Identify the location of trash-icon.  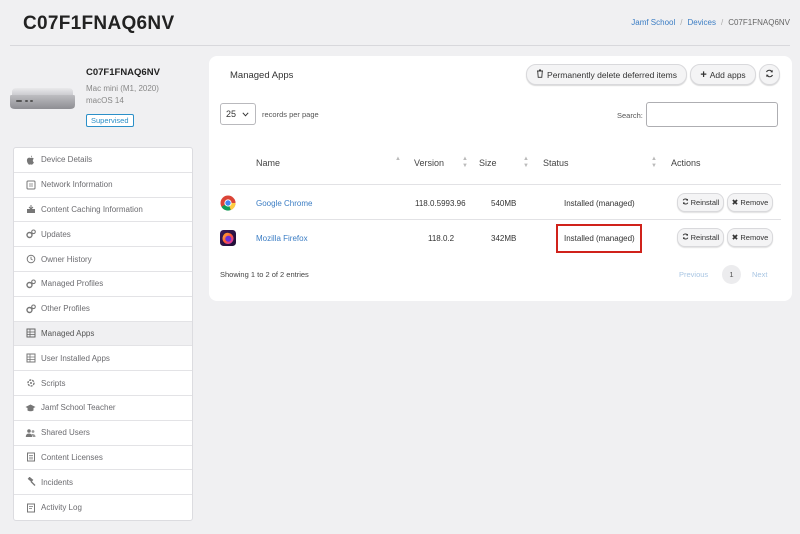
(540, 74).